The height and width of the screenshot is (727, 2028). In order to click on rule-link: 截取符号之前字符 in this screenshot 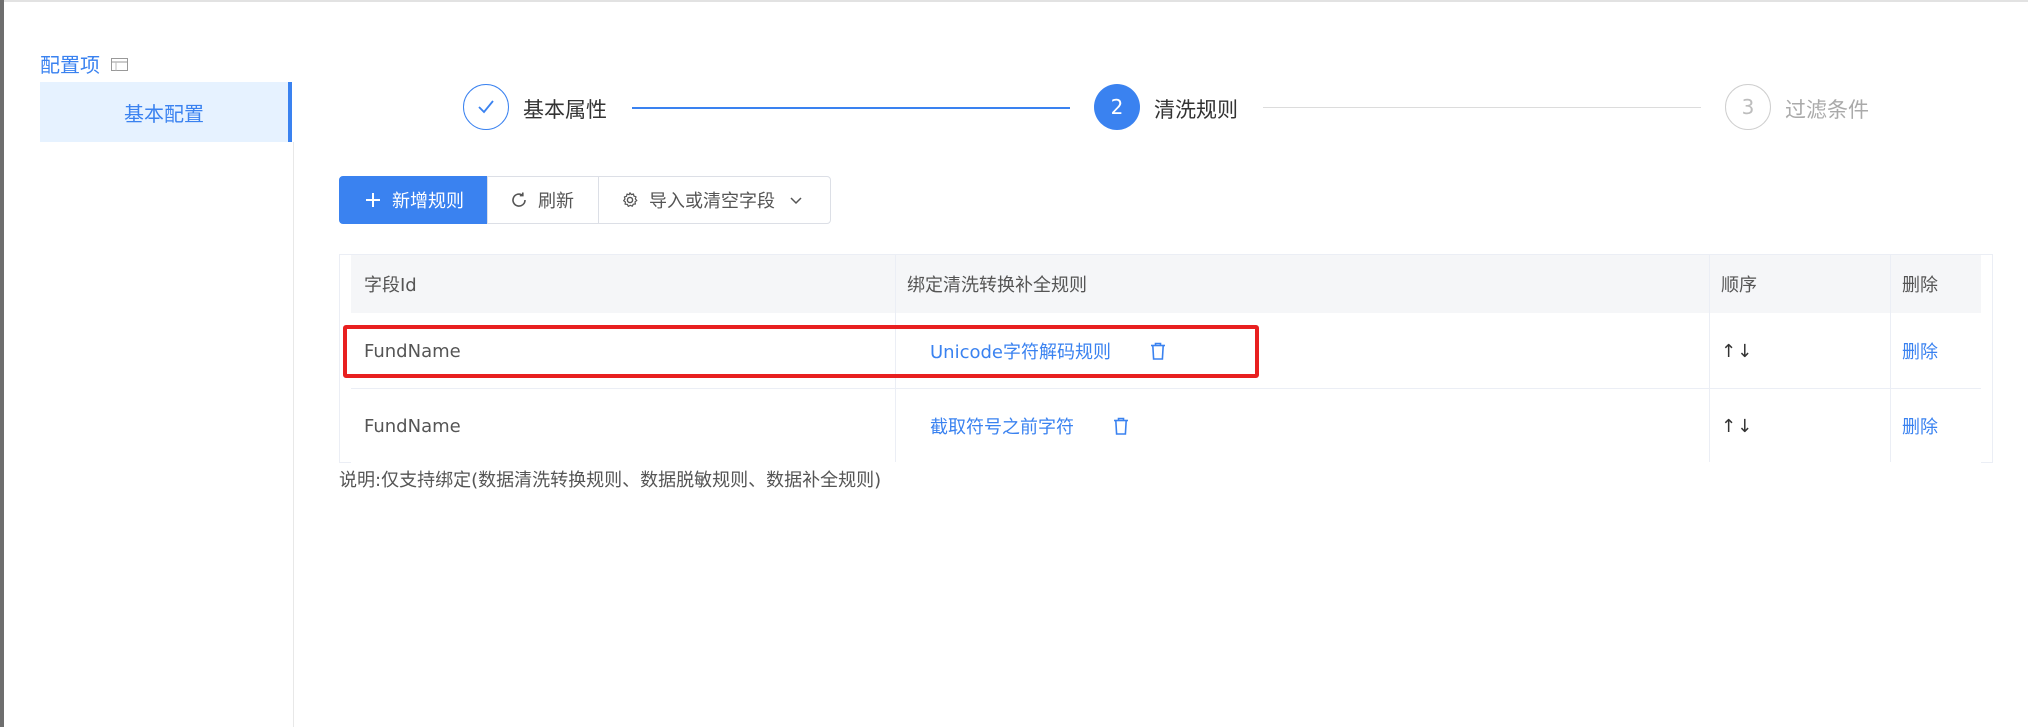, I will do `click(1002, 426)`.